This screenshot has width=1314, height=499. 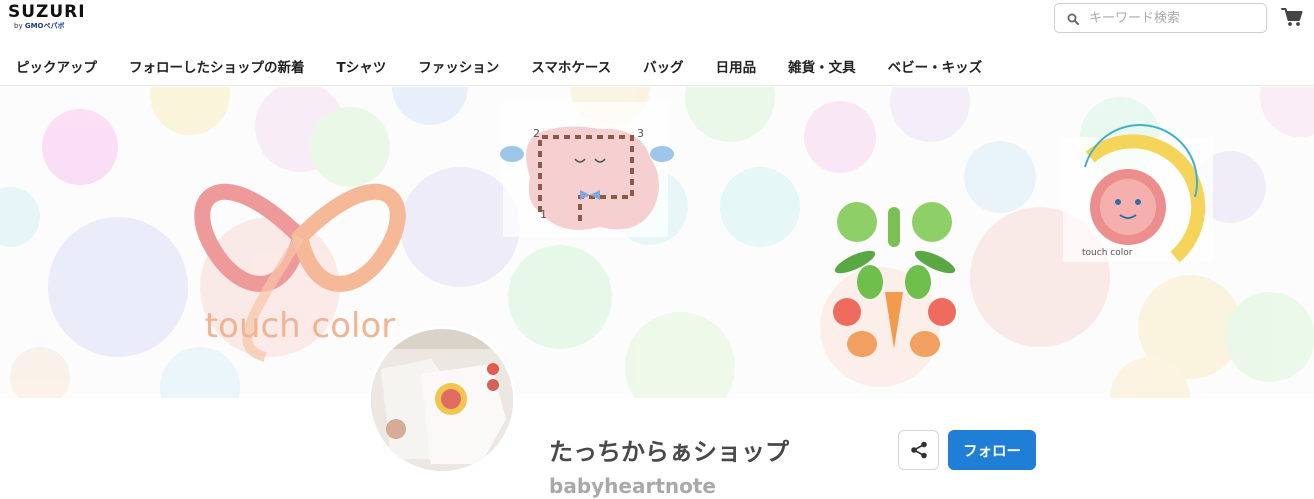 What do you see at coordinates (47, 12) in the screenshot?
I see `logo-text: SUZURI` at bounding box center [47, 12].